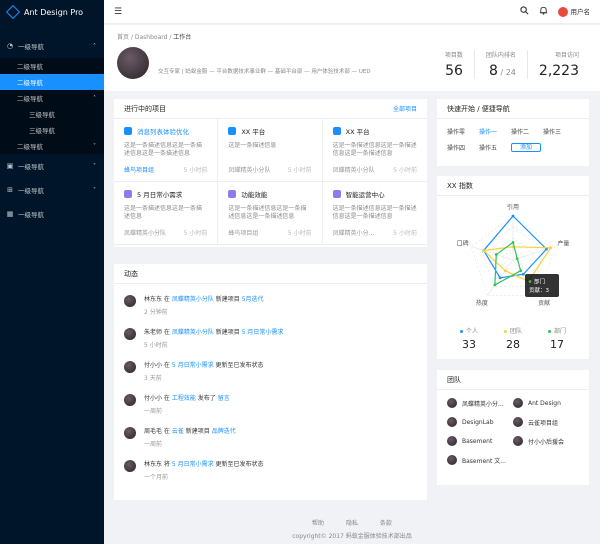 The height and width of the screenshot is (544, 600). Describe the element at coordinates (513, 267) in the screenshot. I see `radar-card: XX 指数 引用 产量 贡献 热度 口碑 部门 贡献：3 个人 33 团队 28 部门 17` at that location.